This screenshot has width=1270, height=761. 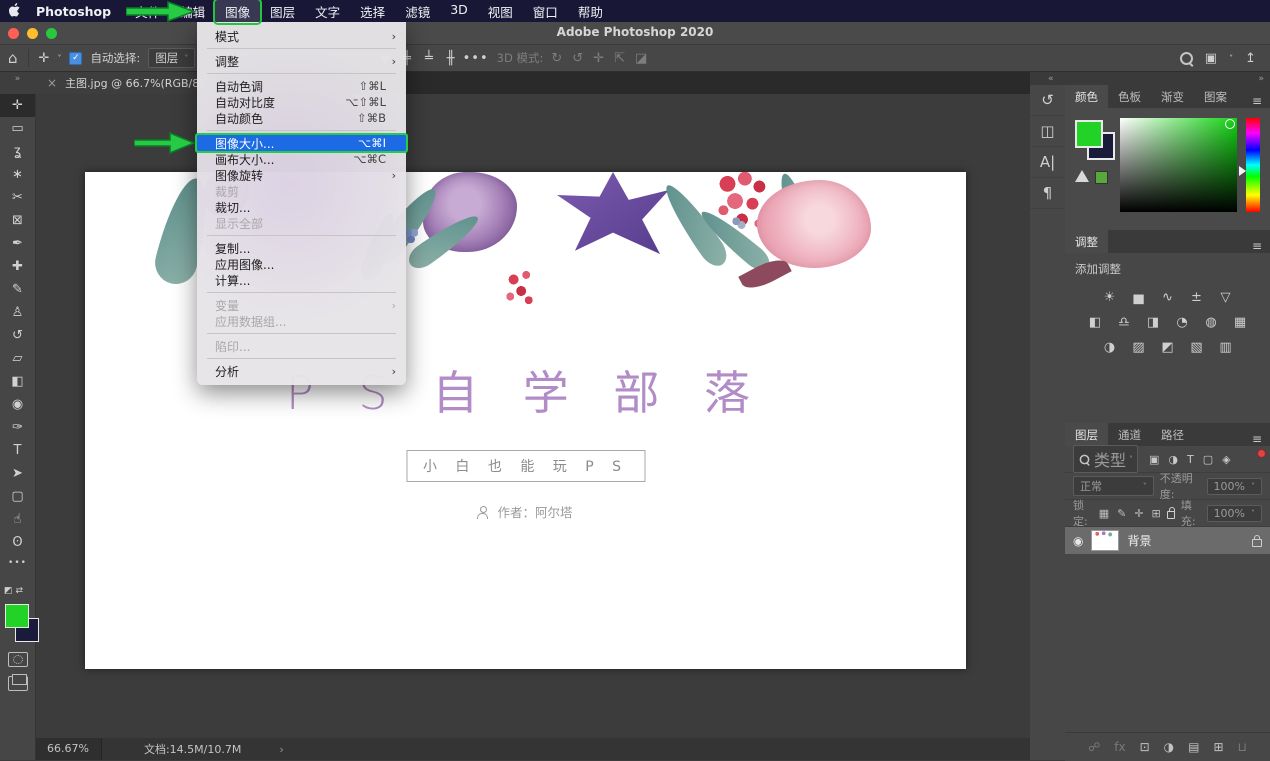 What do you see at coordinates (1101, 177) in the screenshot?
I see `web-safe-swatch` at bounding box center [1101, 177].